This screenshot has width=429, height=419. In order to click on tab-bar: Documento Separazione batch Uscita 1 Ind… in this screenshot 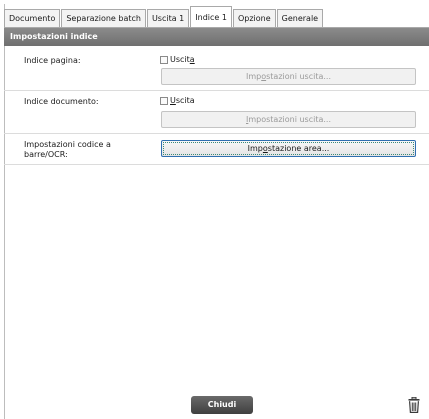, I will do `click(164, 16)`.